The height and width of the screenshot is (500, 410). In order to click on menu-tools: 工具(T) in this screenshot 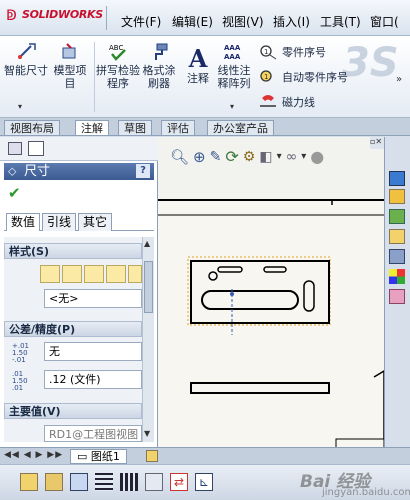, I will do `click(340, 21)`.